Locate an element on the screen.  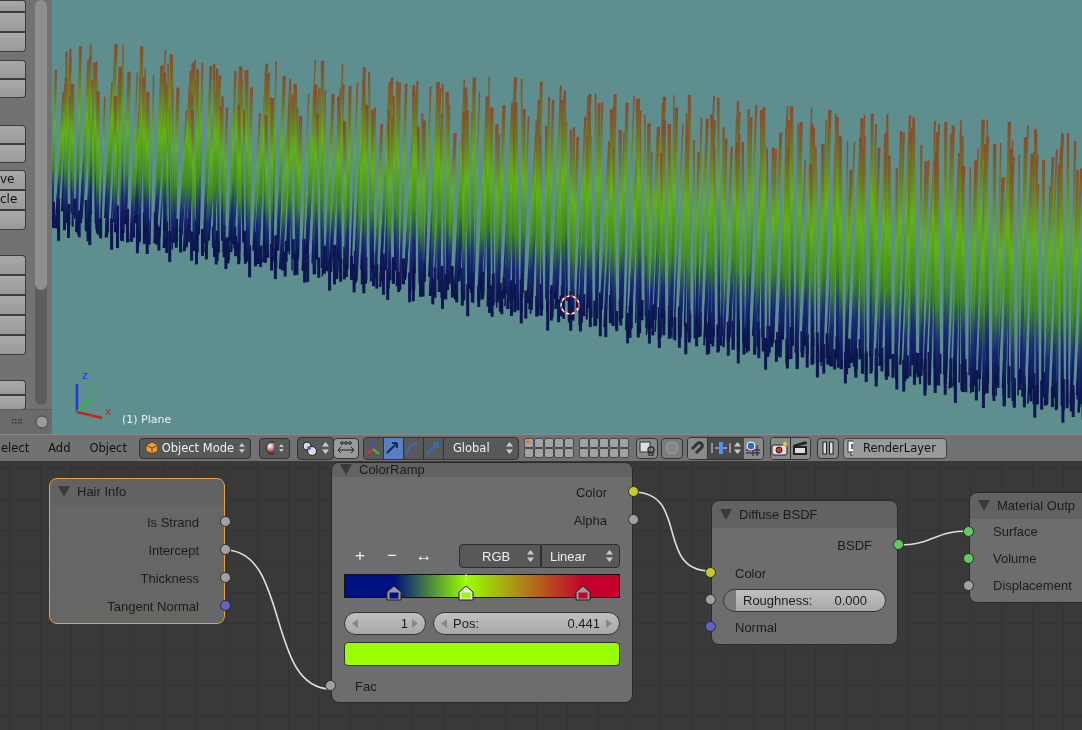
ramp-tool-button: − is located at coordinates (392, 556).